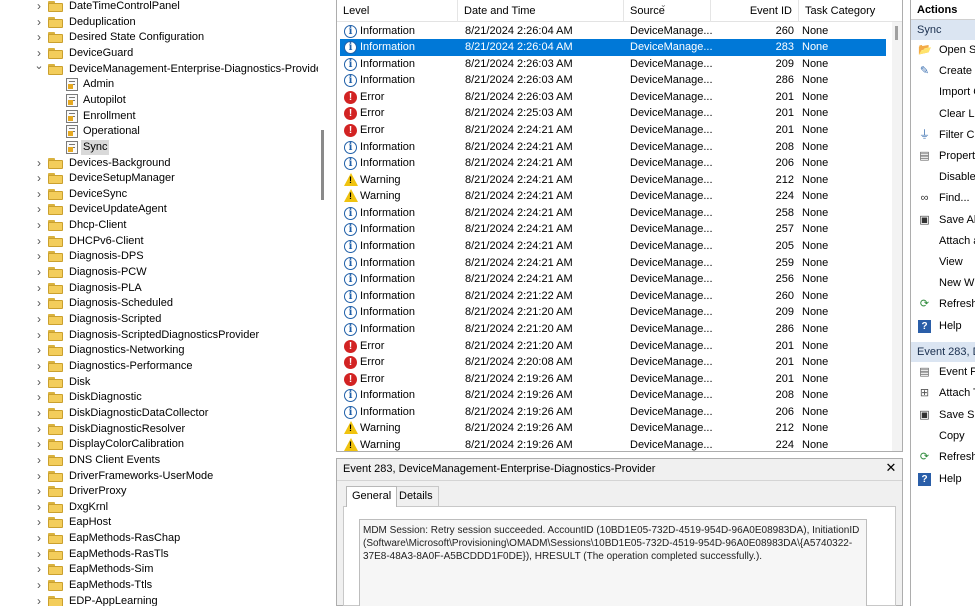 Image resolution: width=975 pixels, height=606 pixels. Describe the element at coordinates (159, 273) in the screenshot. I see `tree-folder-item: › Diagnosis-PCW` at that location.